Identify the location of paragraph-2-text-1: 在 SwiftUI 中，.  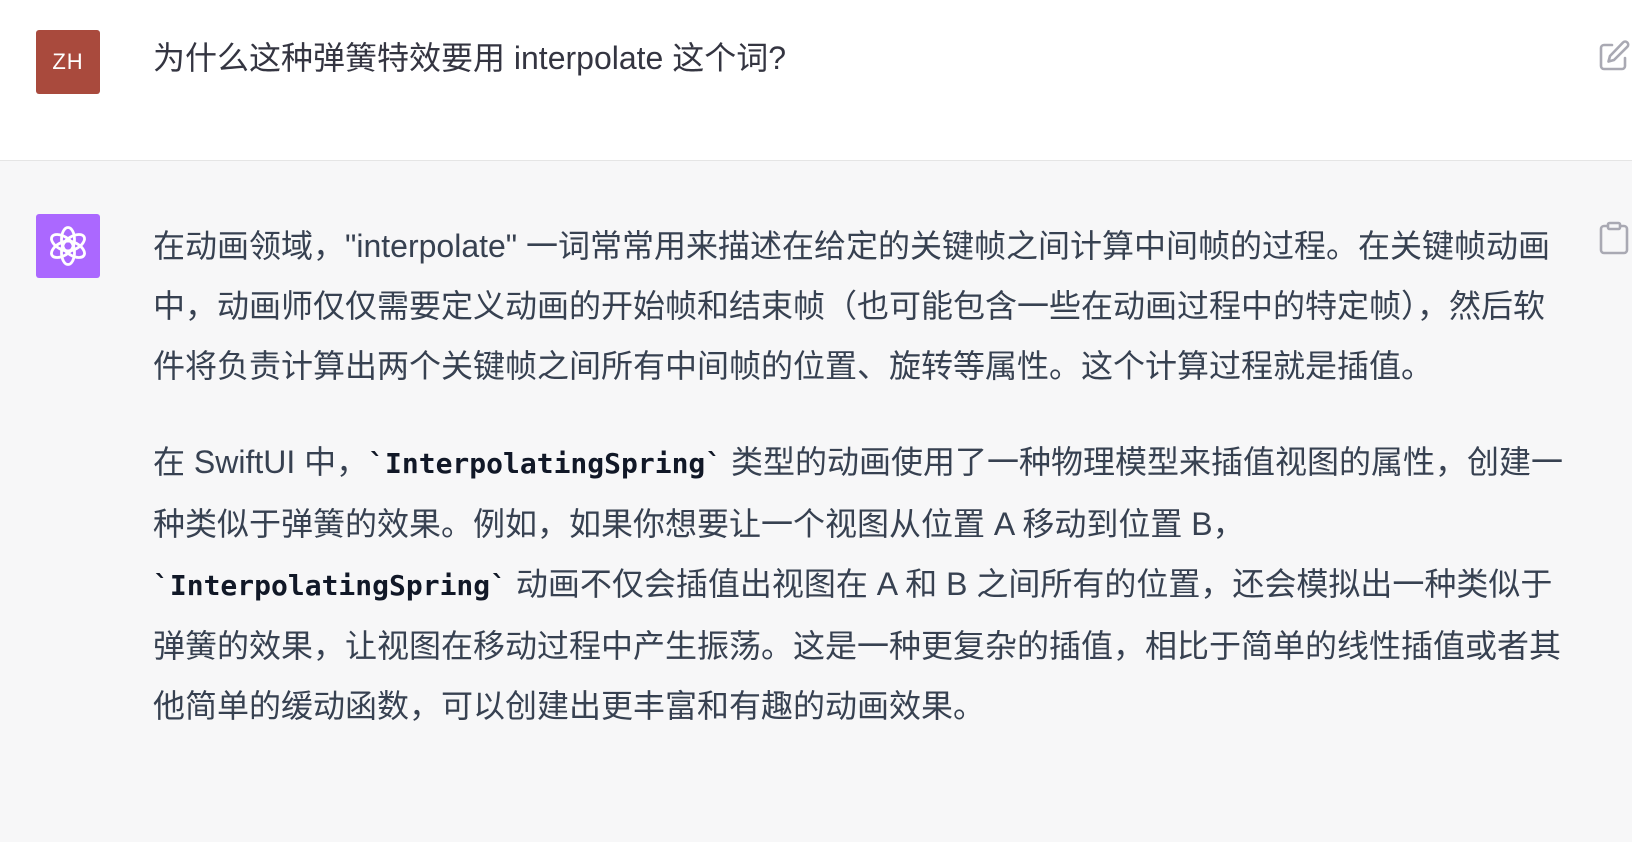
(261, 462).